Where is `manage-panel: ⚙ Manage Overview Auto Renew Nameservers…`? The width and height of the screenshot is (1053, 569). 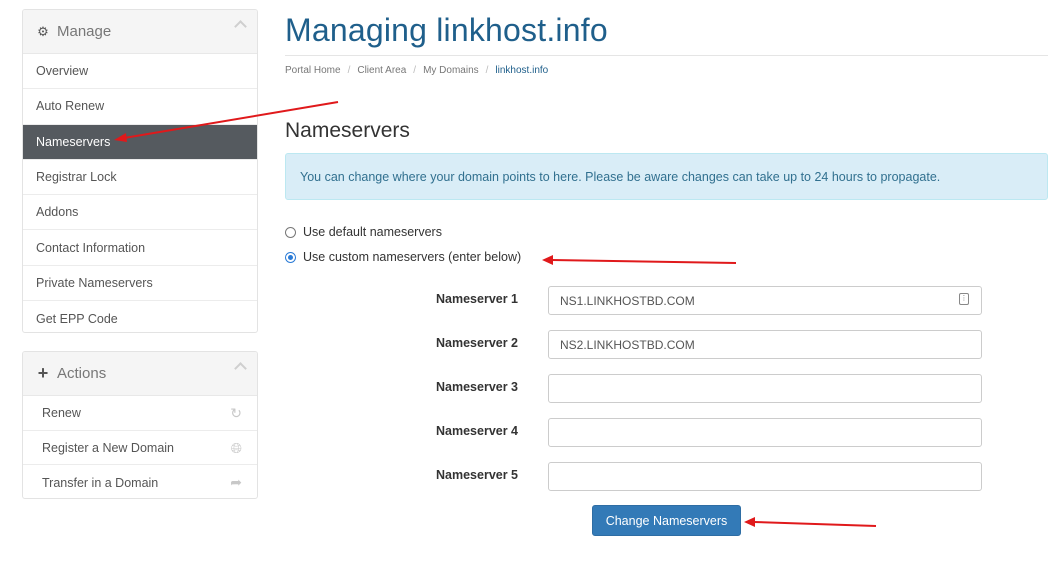
manage-panel: ⚙ Manage Overview Auto Renew Nameservers… is located at coordinates (140, 171).